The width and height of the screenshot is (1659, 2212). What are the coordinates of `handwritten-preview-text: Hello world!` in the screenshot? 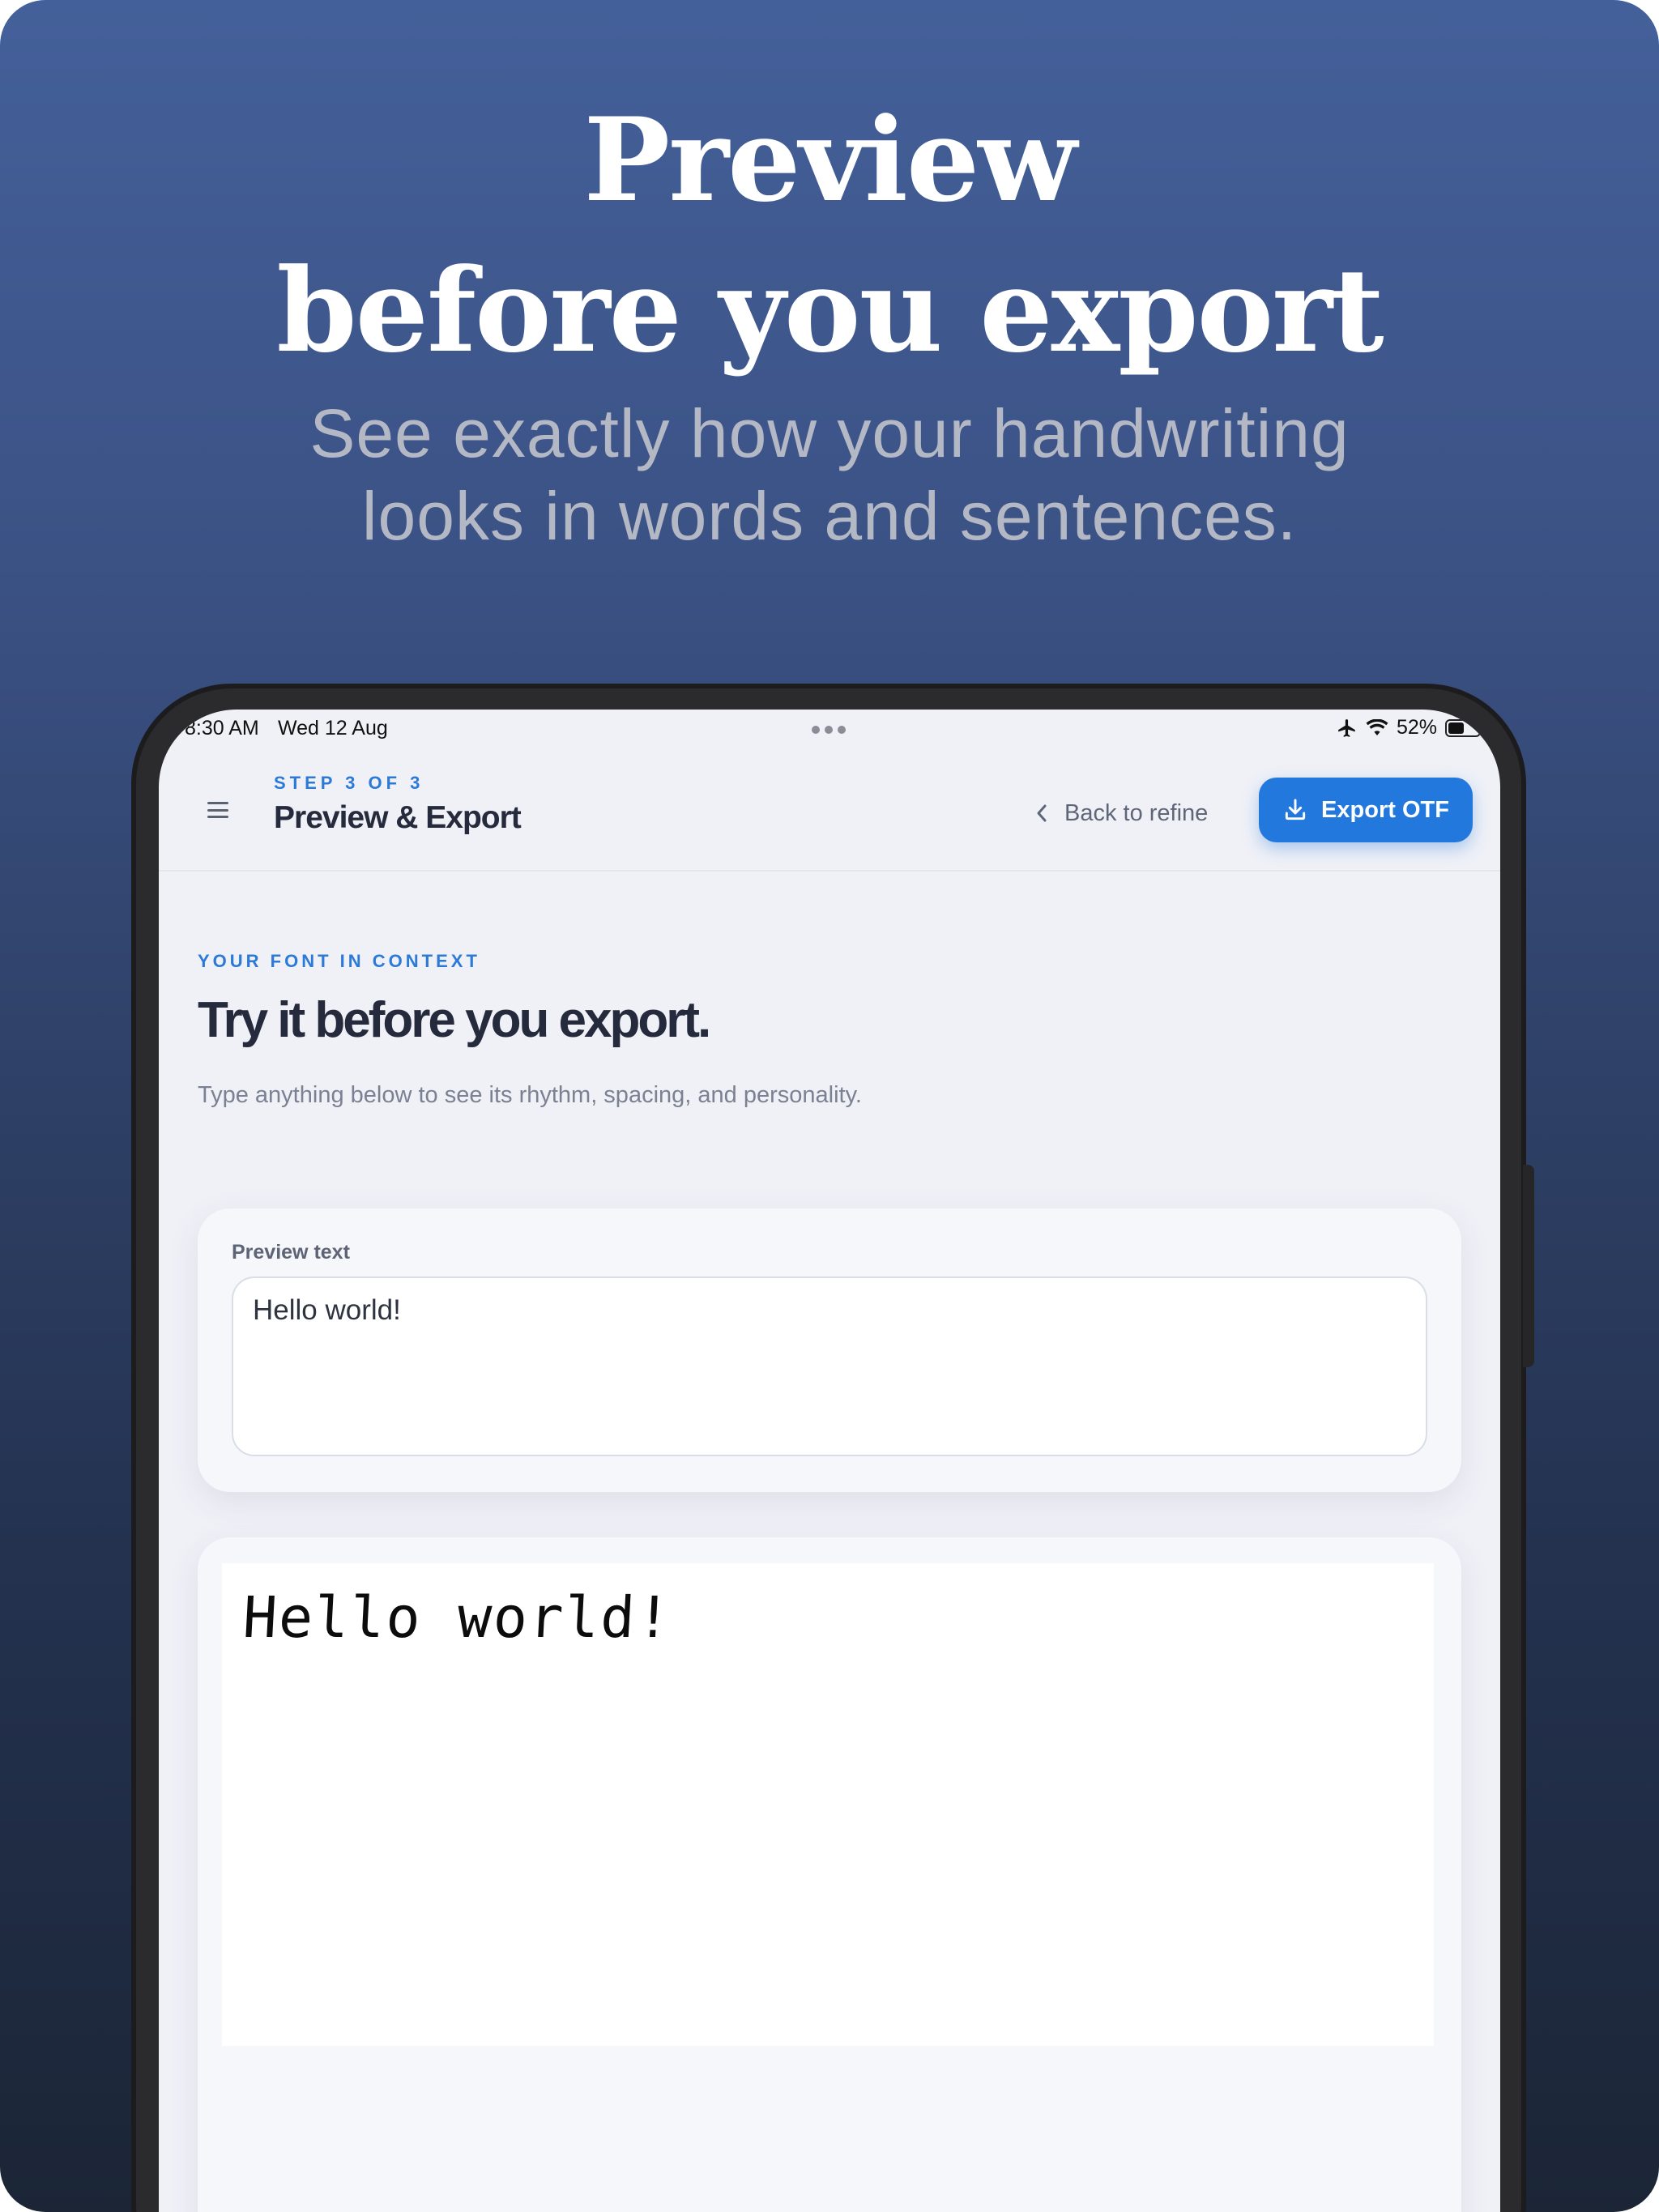 It's located at (457, 1617).